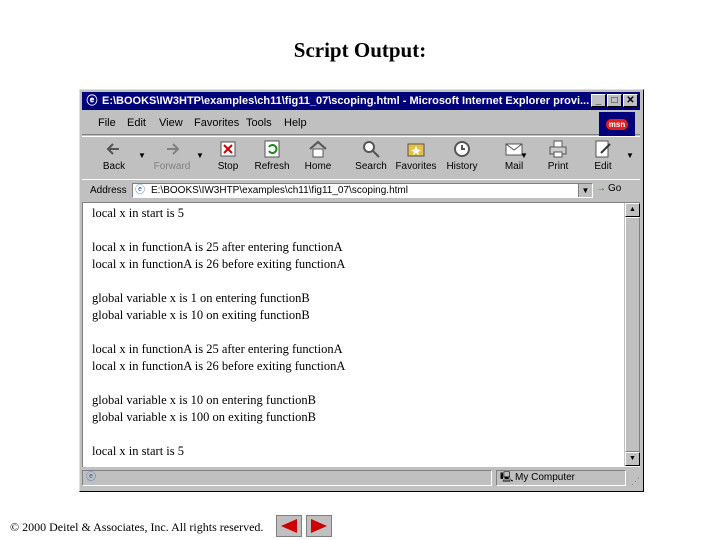 Image resolution: width=720 pixels, height=540 pixels. I want to click on history-button: History, so click(462, 158).